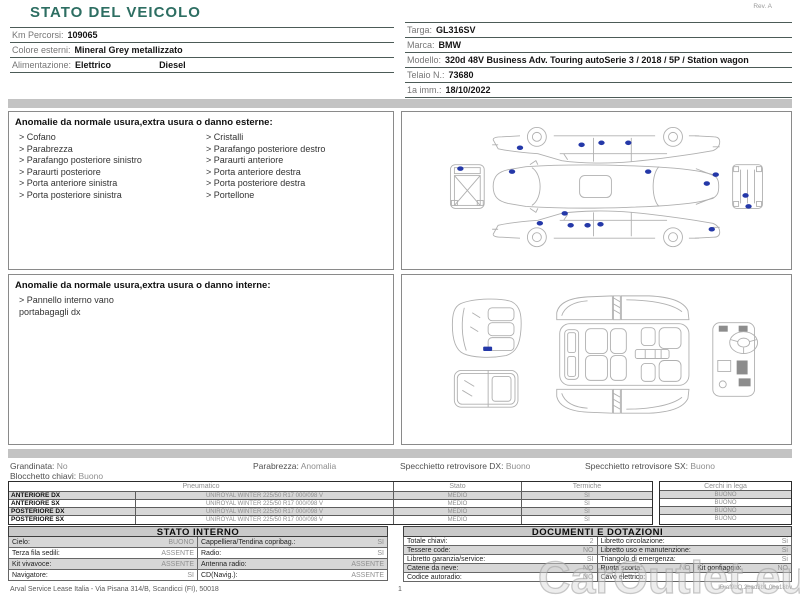  What do you see at coordinates (190, 575) in the screenshot?
I see `field-value: SI` at bounding box center [190, 575].